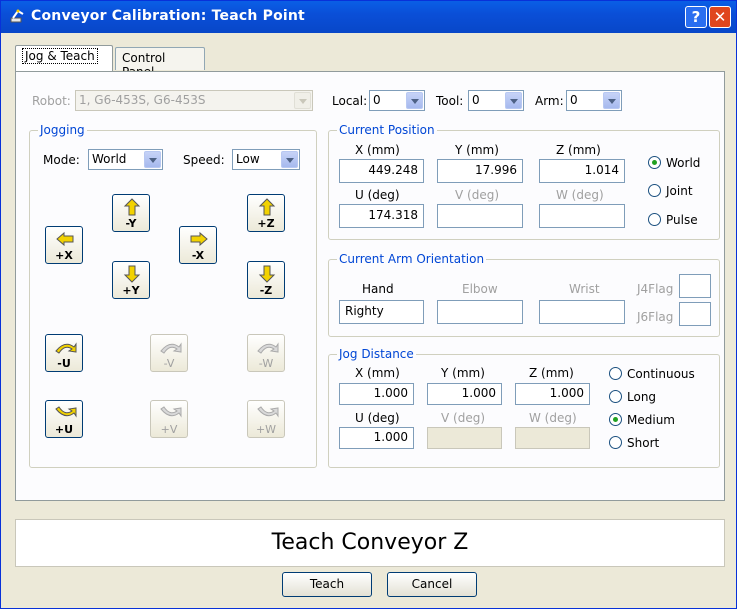  Describe the element at coordinates (65, 239) in the screenshot. I see `arrow-left-icon` at that location.